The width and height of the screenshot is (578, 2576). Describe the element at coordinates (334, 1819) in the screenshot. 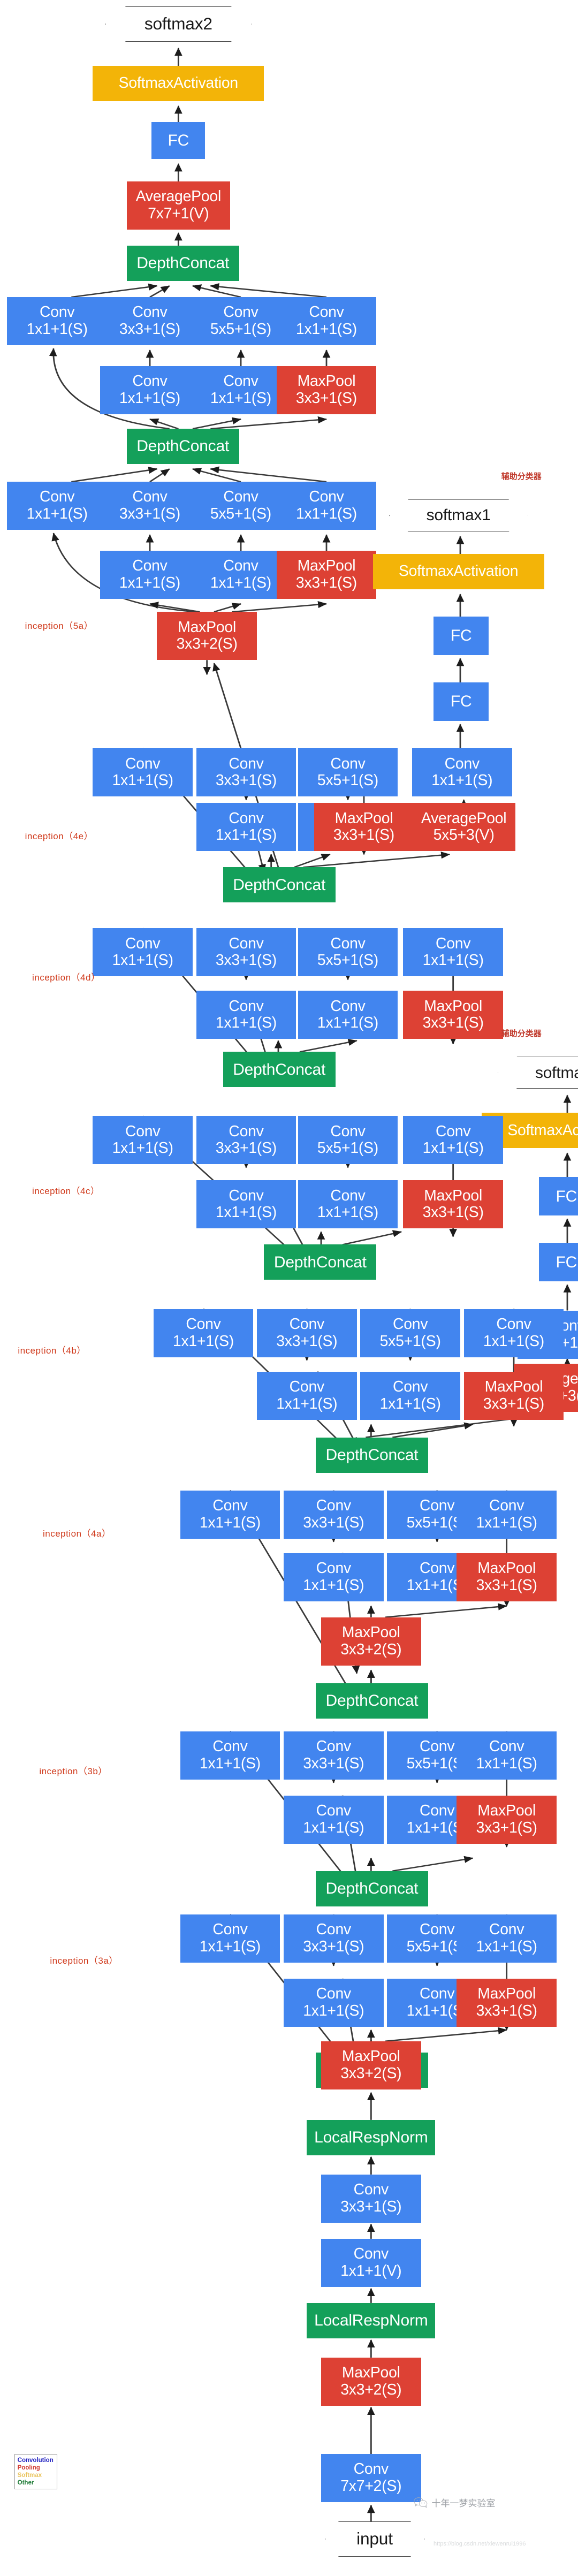

I see `node-c3b-r3x3: Conv 1x1+1(S)` at that location.